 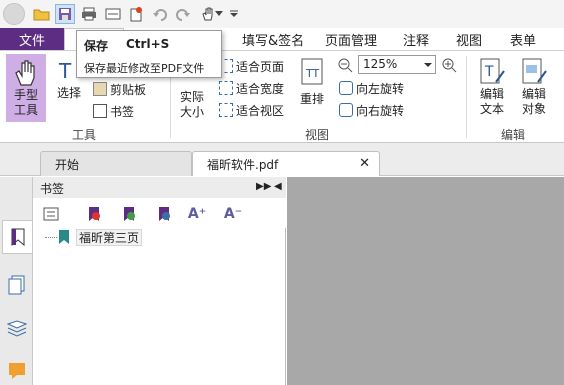 What do you see at coordinates (533, 94) in the screenshot?
I see `edit-object-label-1: 编辑` at bounding box center [533, 94].